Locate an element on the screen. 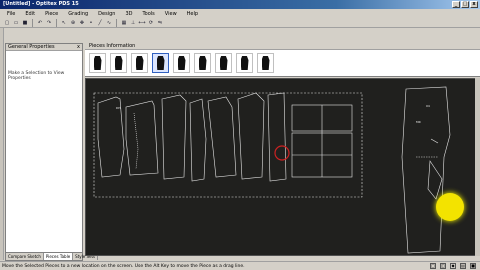  menu-3d: 3D is located at coordinates (128, 14).